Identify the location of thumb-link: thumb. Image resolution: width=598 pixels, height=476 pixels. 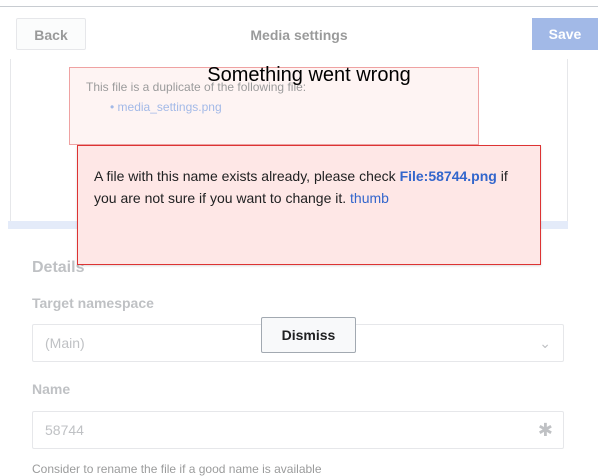
(369, 198).